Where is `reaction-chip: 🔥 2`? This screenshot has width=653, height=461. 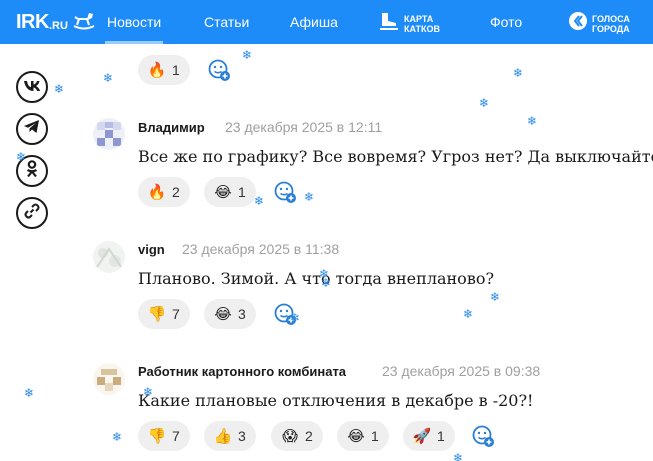
reaction-chip: 🔥 2 is located at coordinates (164, 192).